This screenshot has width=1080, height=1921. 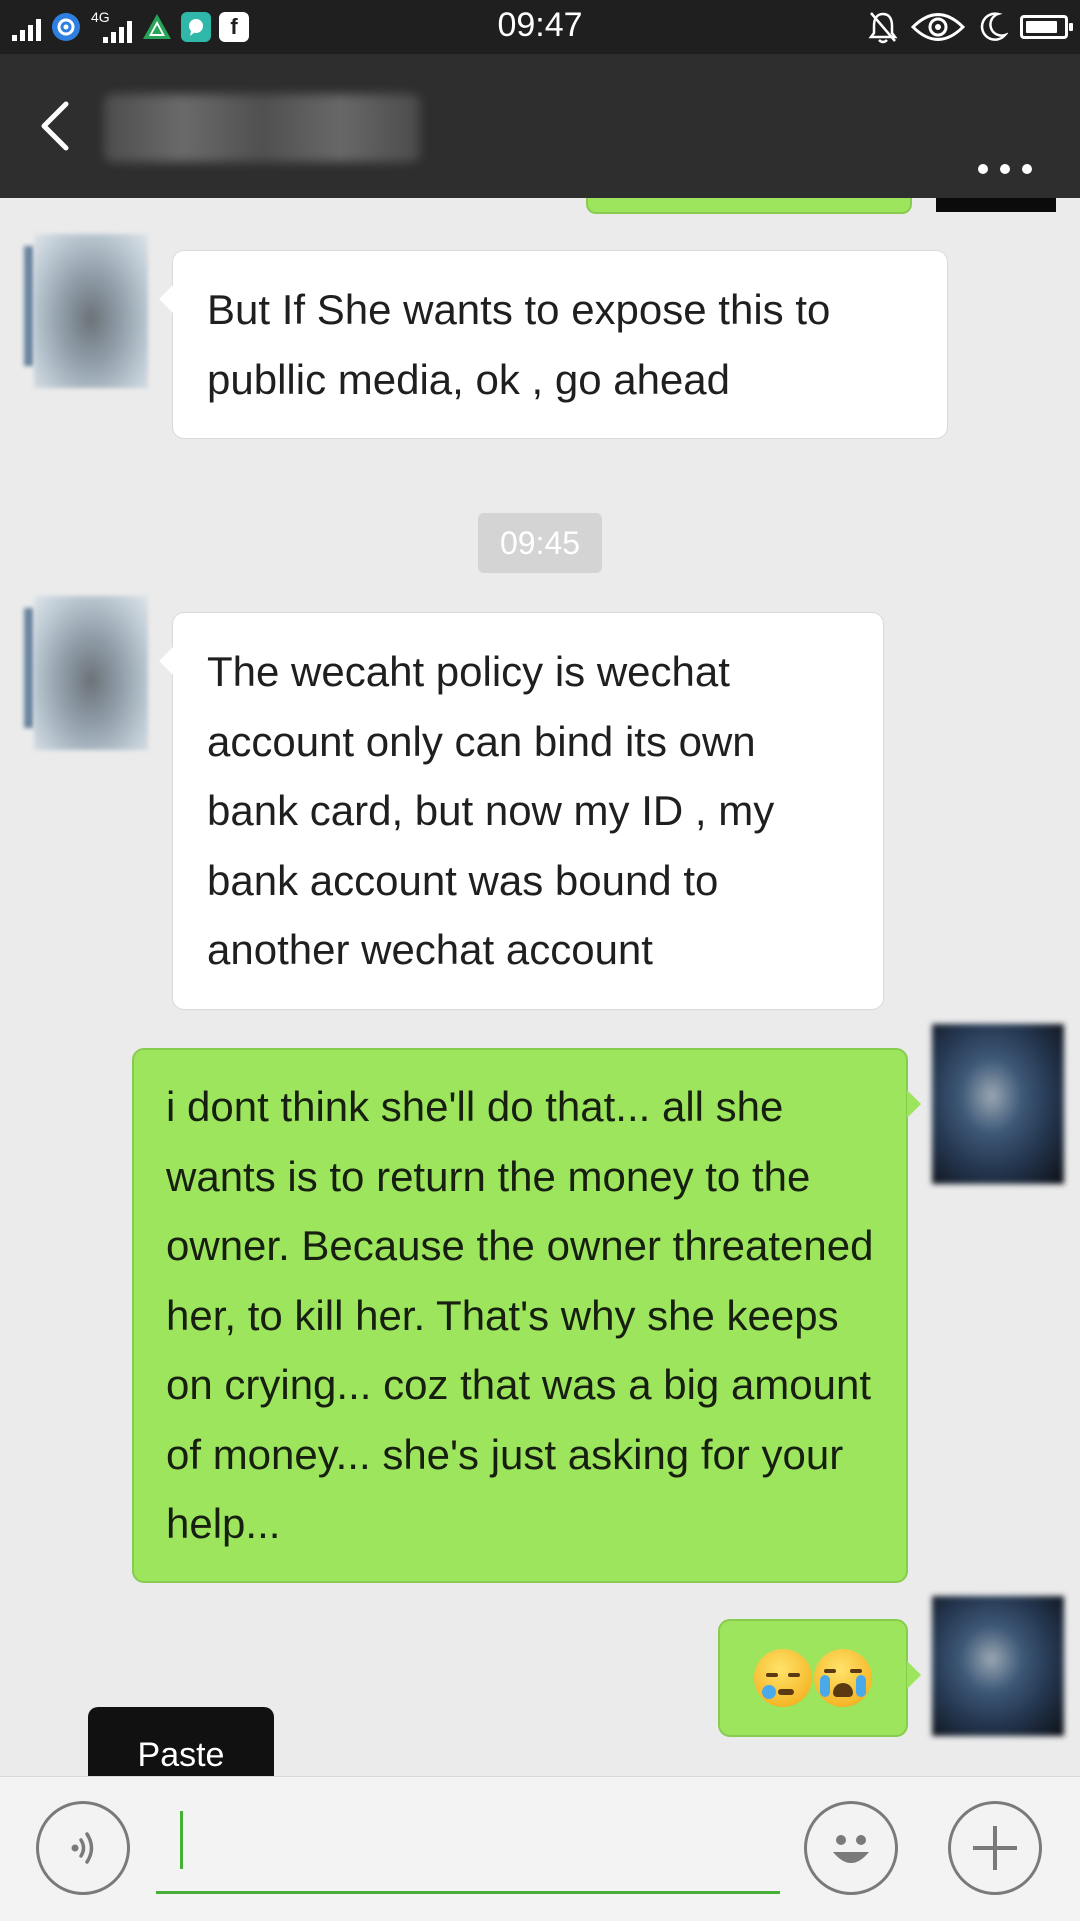 I want to click on voice-icon, so click(x=82, y=1848).